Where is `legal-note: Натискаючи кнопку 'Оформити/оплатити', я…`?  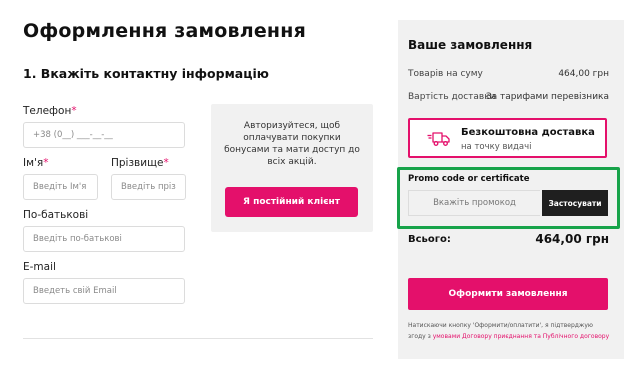 legal-note: Натискаючи кнопку 'Оформити/оплатити', я… is located at coordinates (509, 331).